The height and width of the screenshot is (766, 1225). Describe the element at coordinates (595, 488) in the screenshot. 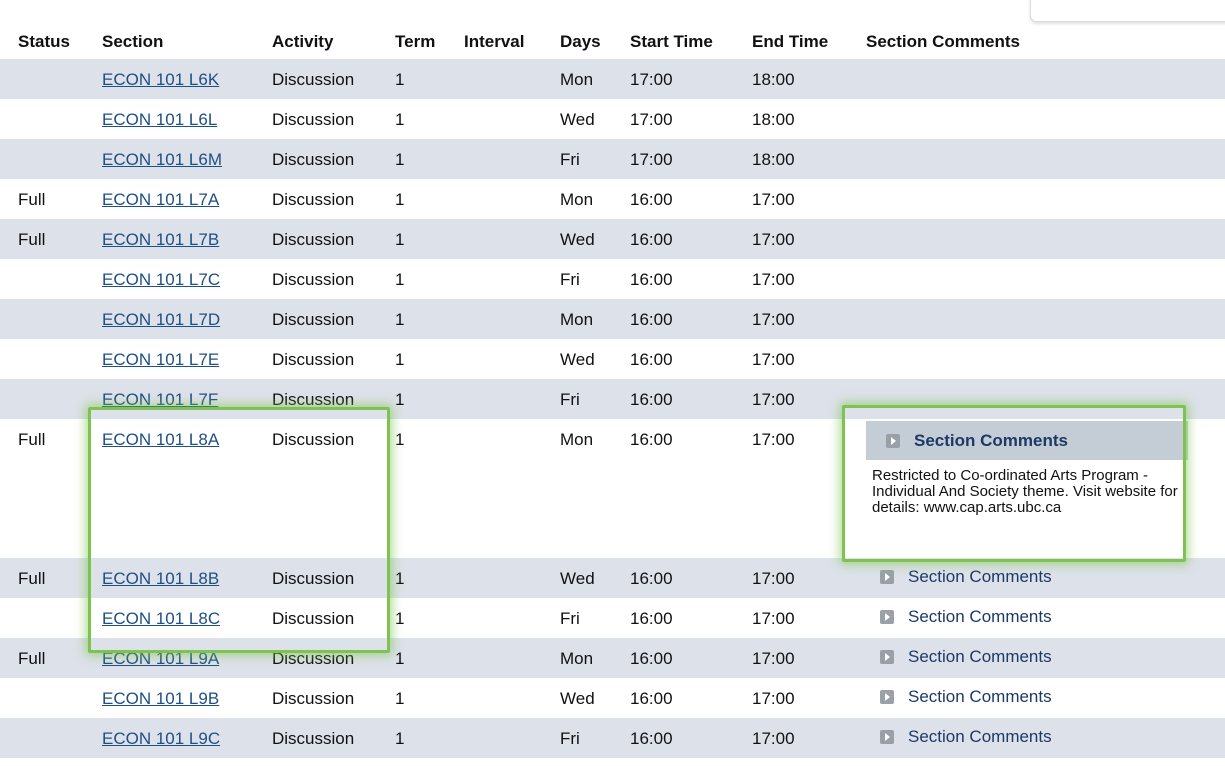

I see `days-text-cell: Mon` at that location.